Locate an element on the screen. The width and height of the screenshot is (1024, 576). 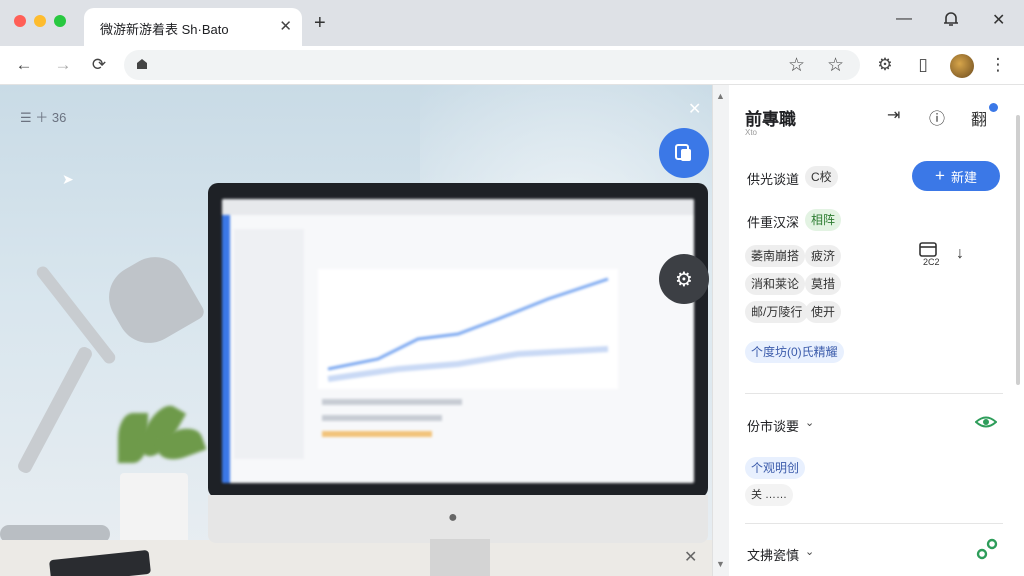
close-bottom-icon: ✕ is located at coordinates (690, 557).